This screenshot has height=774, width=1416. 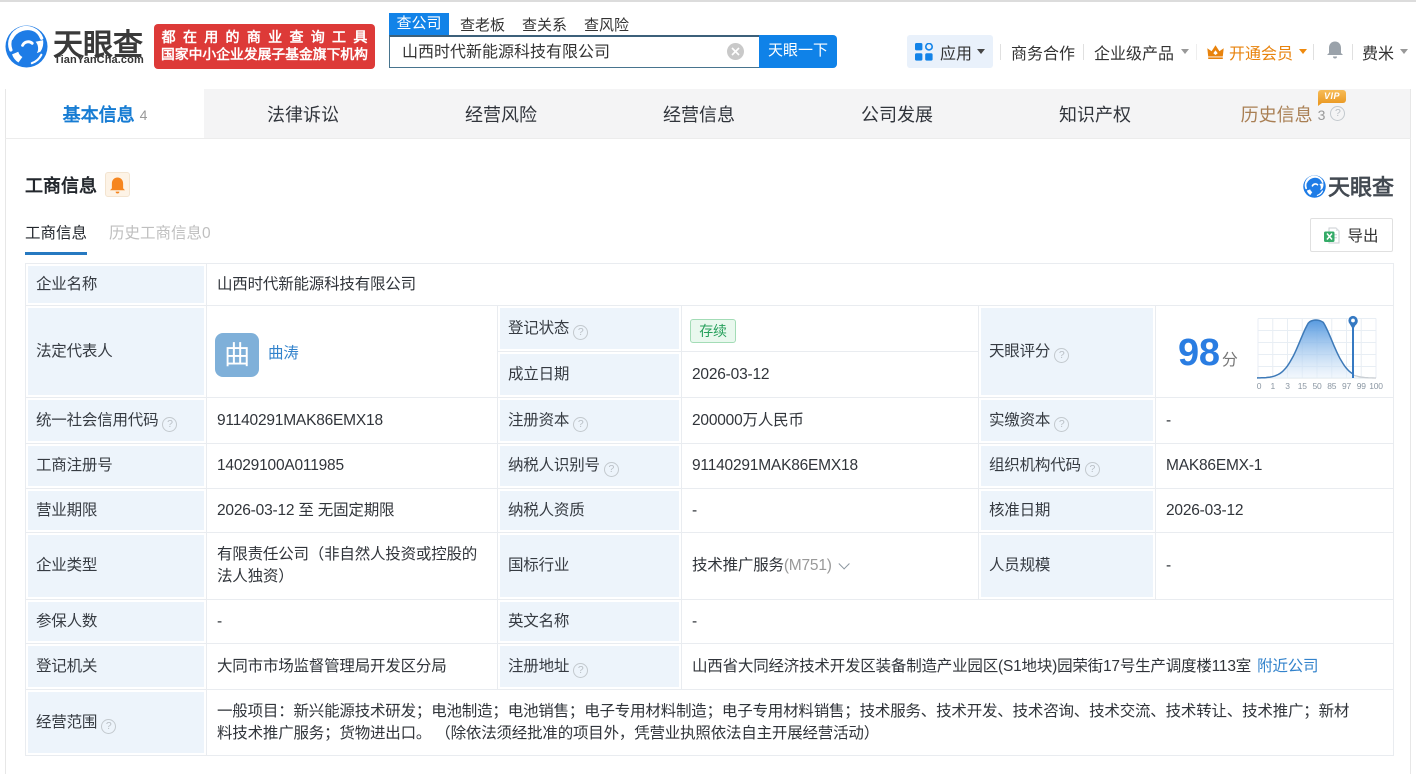 I want to click on svg-text: 50, so click(x=1317, y=386).